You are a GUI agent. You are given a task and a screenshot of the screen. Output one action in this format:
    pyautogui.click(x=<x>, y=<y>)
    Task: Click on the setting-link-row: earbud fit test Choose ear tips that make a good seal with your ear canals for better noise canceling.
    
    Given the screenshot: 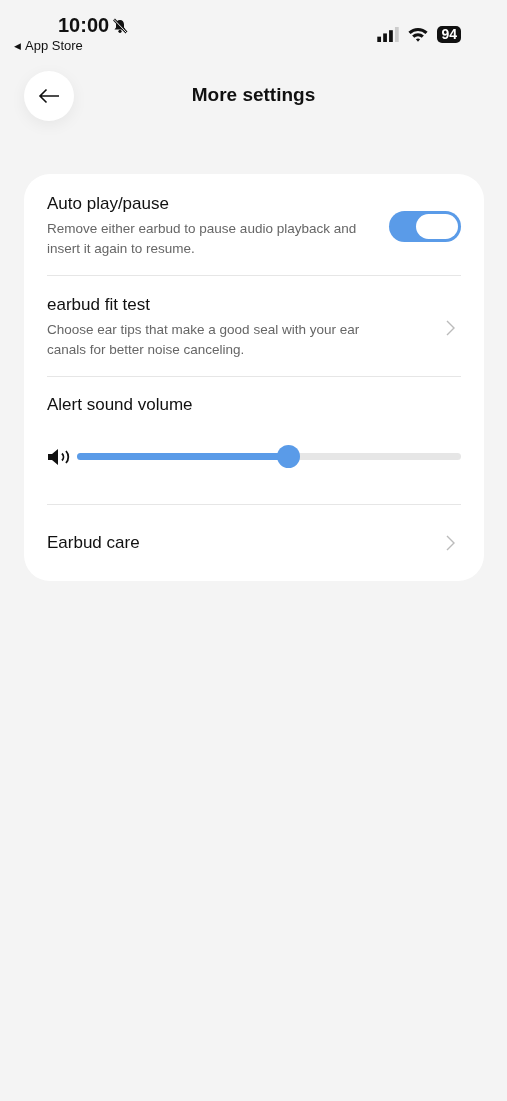 What is the action you would take?
    pyautogui.click(x=254, y=326)
    